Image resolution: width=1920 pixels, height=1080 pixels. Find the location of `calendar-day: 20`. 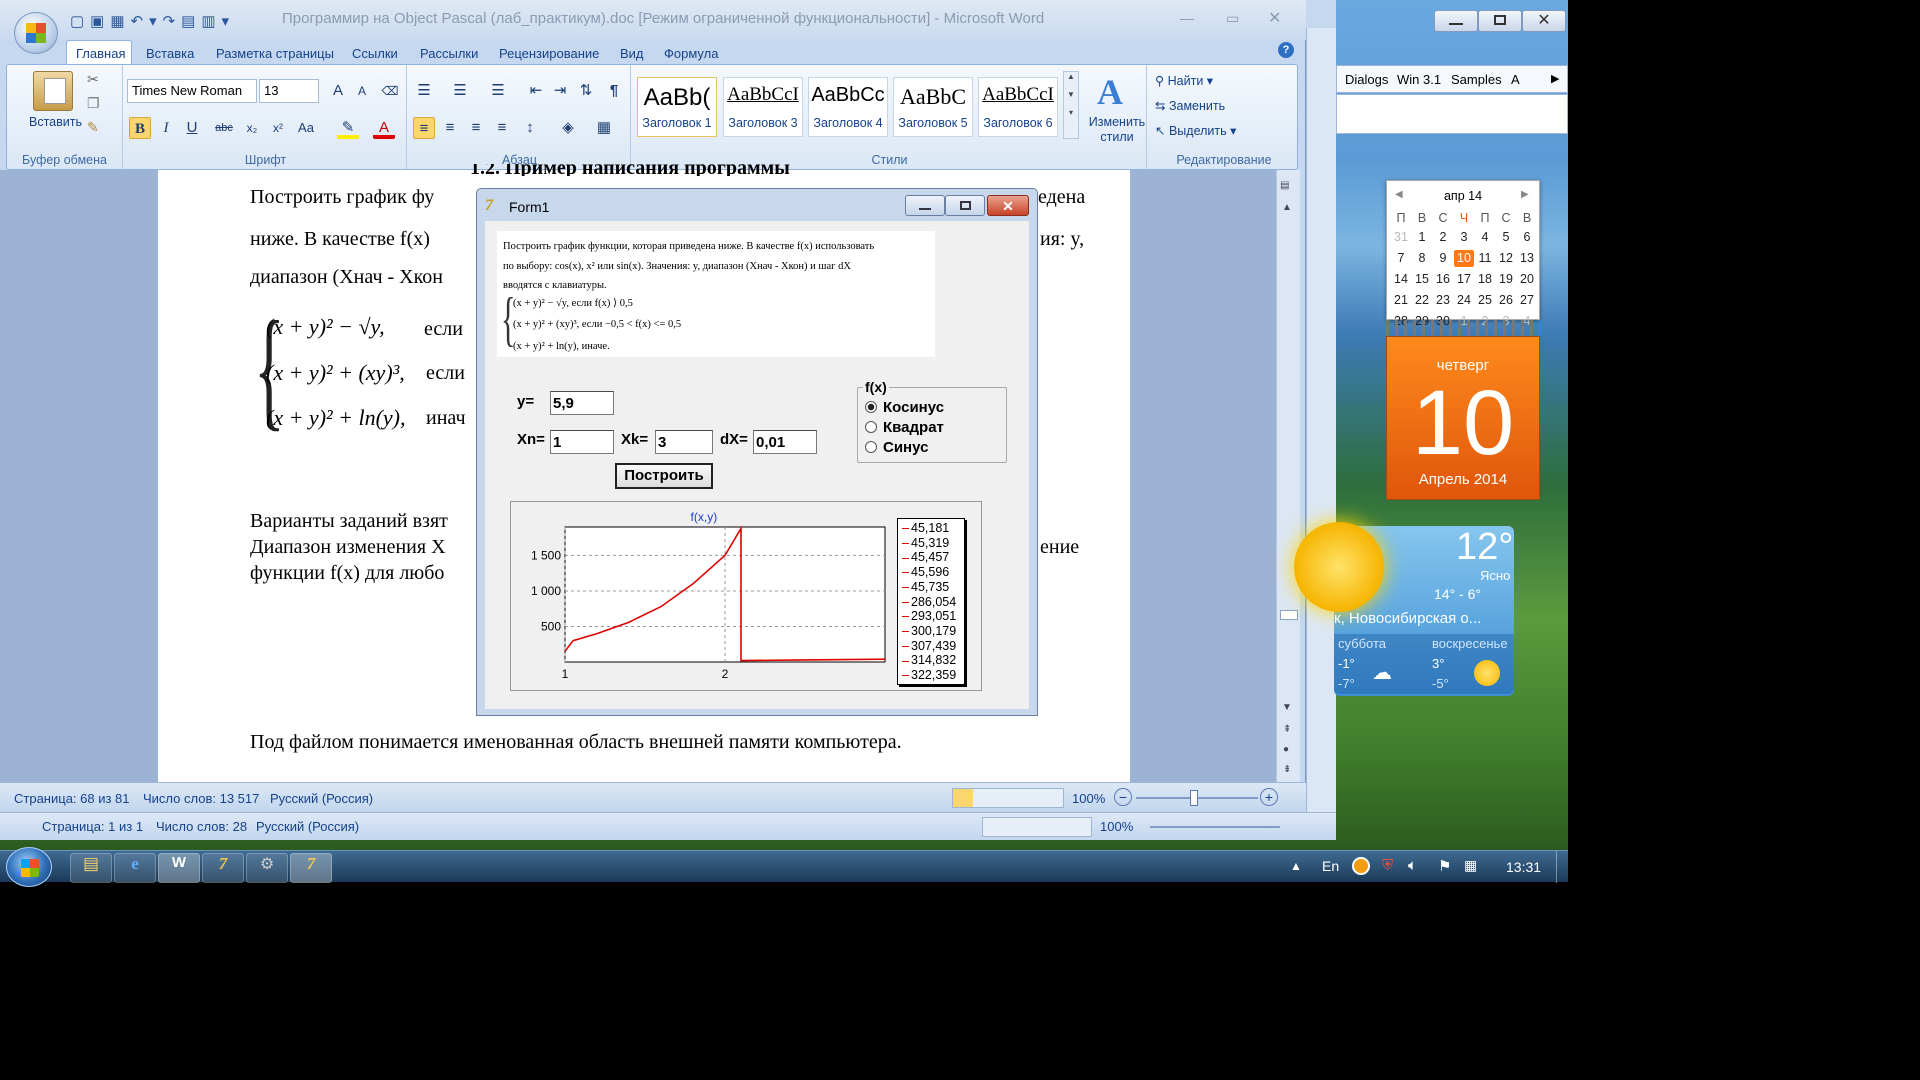

calendar-day: 20 is located at coordinates (1527, 279).